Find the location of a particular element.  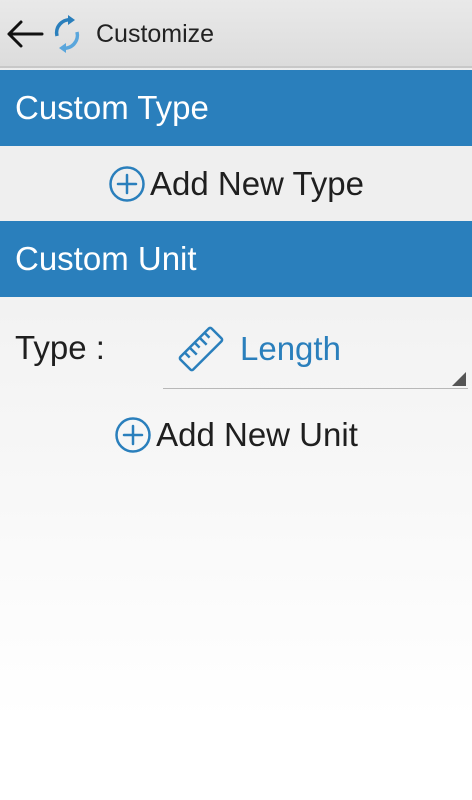

custom-type-header: Custom Type is located at coordinates (236, 108).